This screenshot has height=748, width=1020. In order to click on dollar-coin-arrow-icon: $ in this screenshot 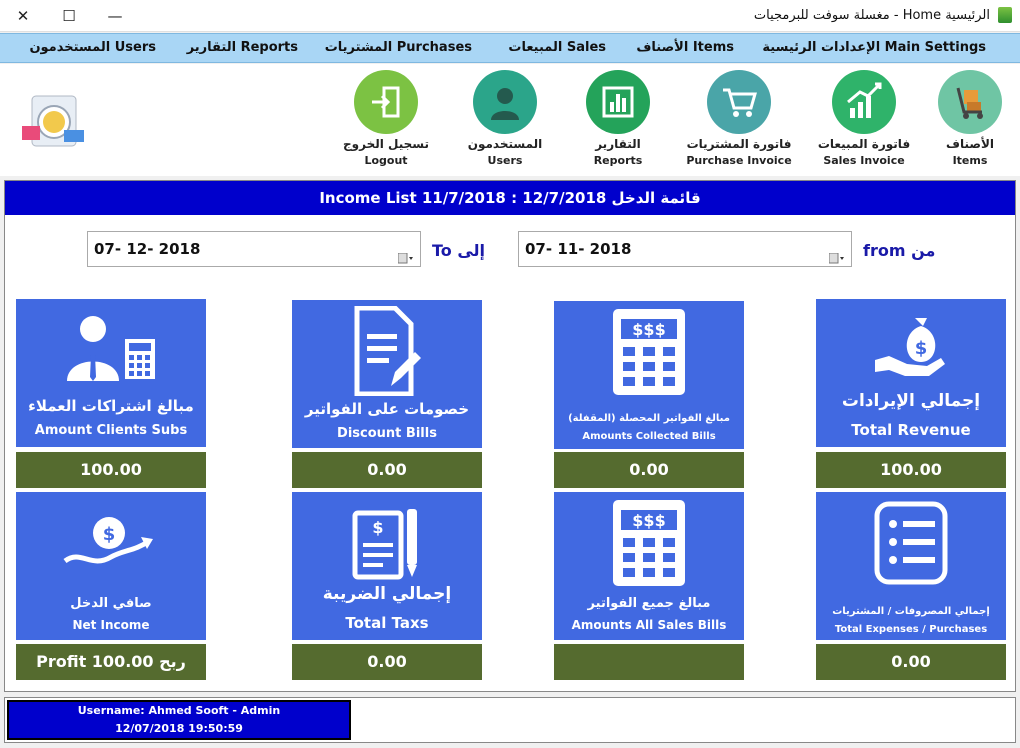, I will do `click(111, 543)`.